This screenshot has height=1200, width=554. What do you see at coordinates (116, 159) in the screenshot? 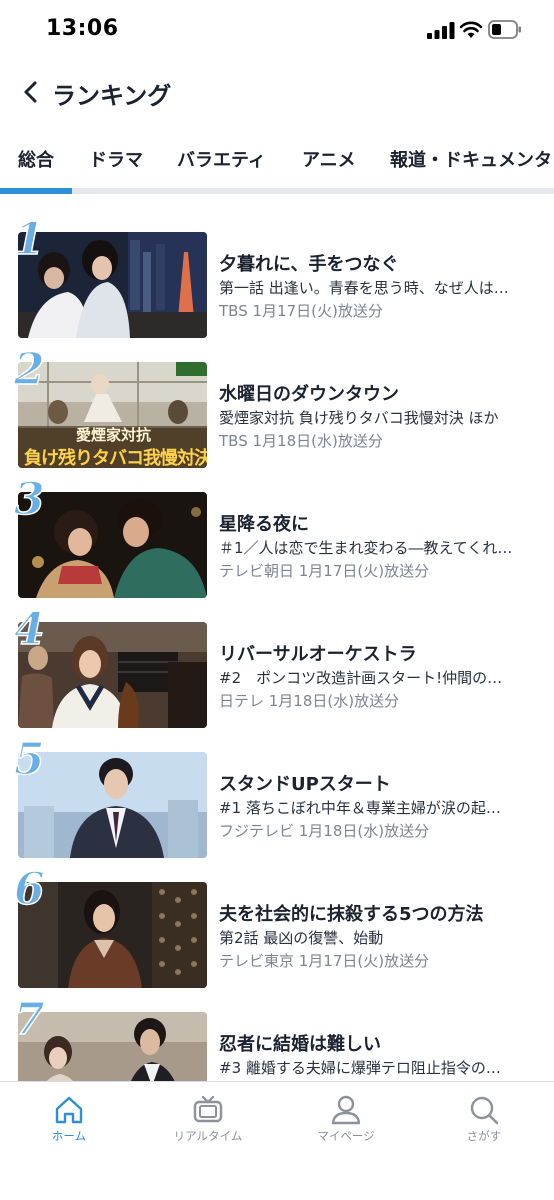
I see `tab-drama: ドラマ` at bounding box center [116, 159].